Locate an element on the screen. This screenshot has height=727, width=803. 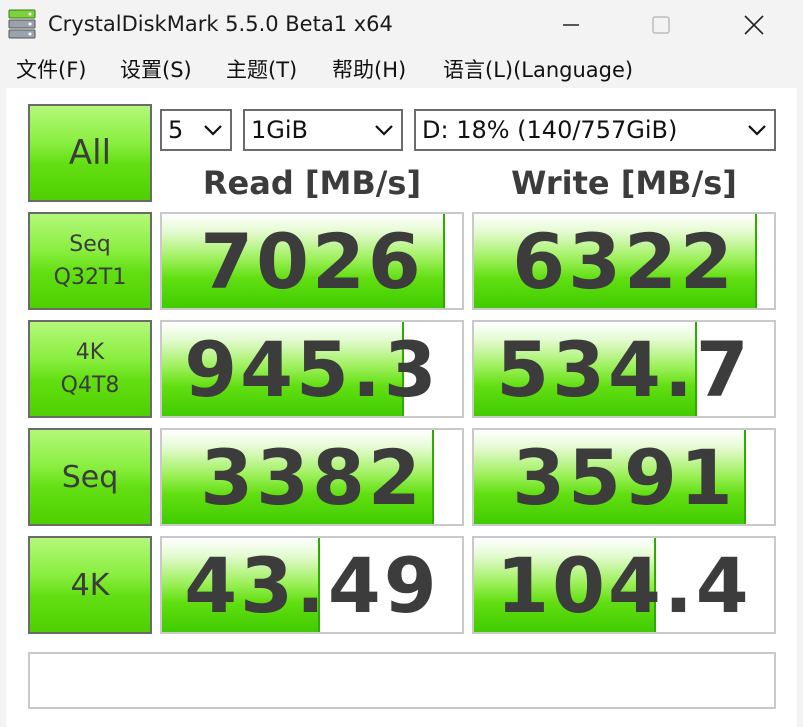
drive-value: D: 18% (140/757GiB) is located at coordinates (550, 130).